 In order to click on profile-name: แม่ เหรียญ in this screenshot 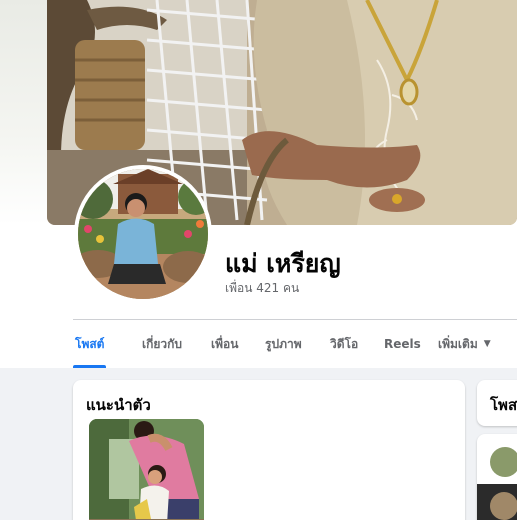, I will do `click(283, 264)`.